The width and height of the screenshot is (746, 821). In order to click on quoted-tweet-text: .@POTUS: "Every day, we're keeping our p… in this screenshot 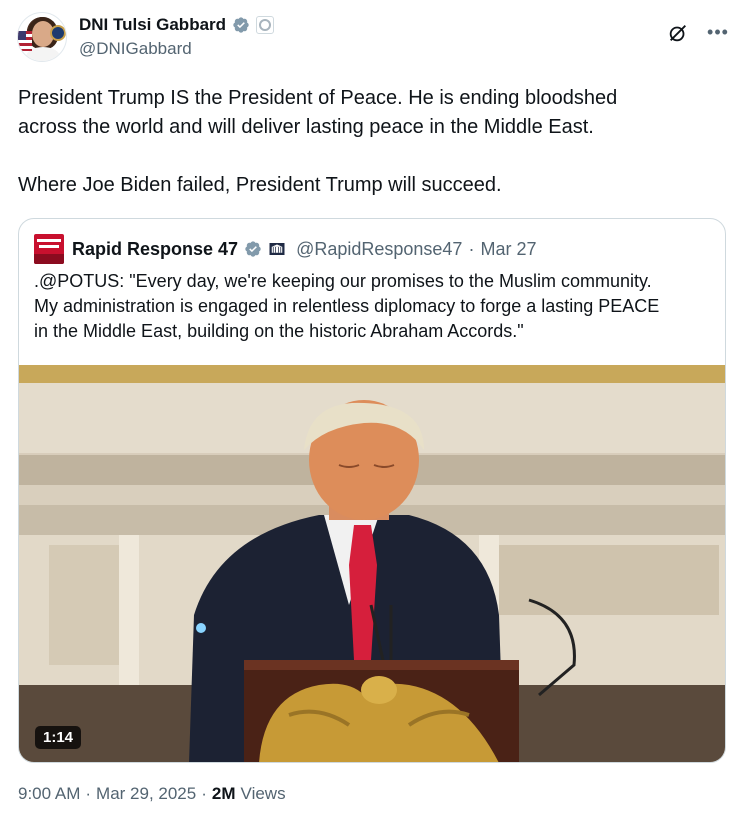, I will do `click(347, 306)`.